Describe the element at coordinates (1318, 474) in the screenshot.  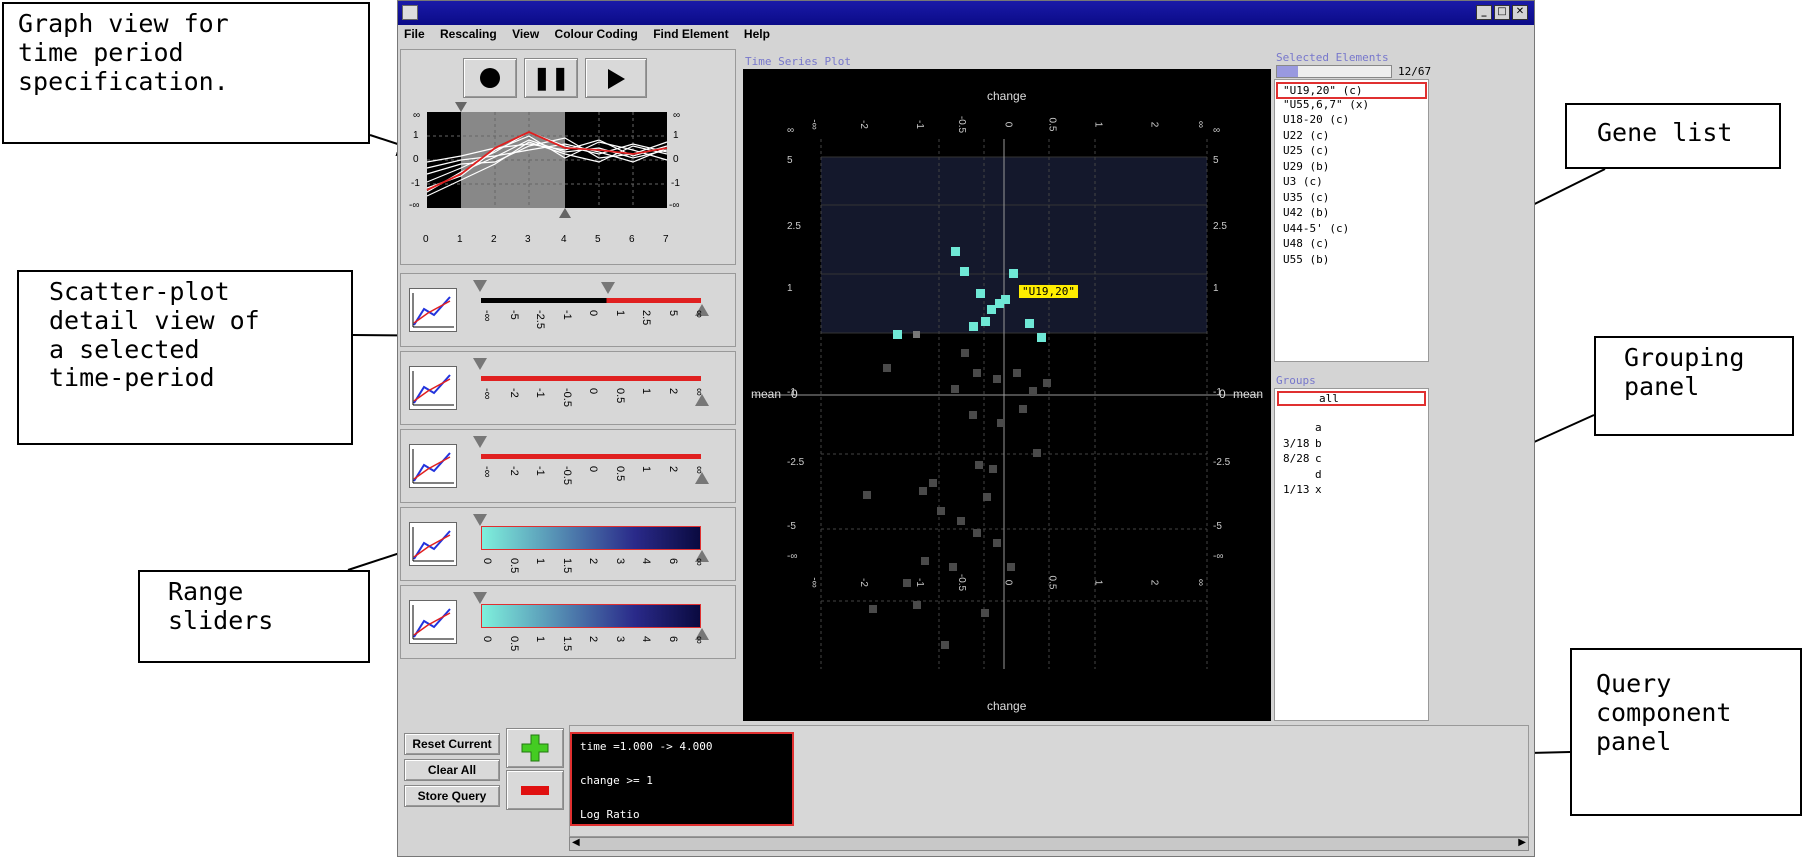
I see `group-name: d` at that location.